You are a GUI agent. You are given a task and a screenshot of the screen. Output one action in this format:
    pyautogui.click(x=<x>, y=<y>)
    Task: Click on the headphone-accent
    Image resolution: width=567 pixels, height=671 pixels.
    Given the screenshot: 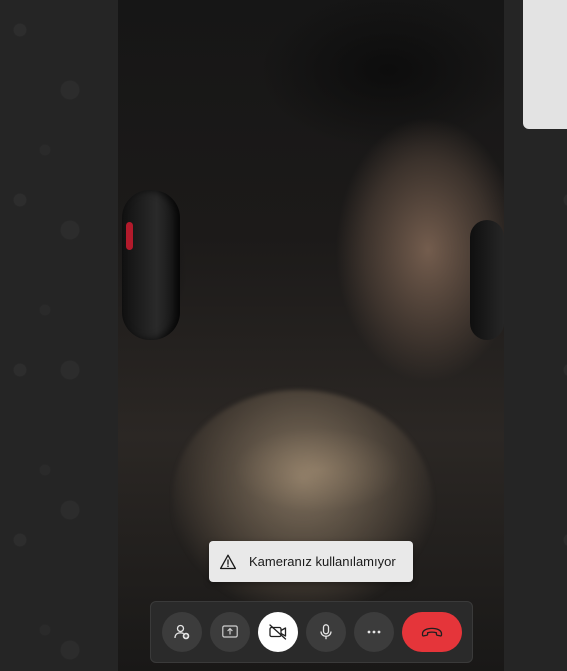 What is the action you would take?
    pyautogui.click(x=129, y=236)
    